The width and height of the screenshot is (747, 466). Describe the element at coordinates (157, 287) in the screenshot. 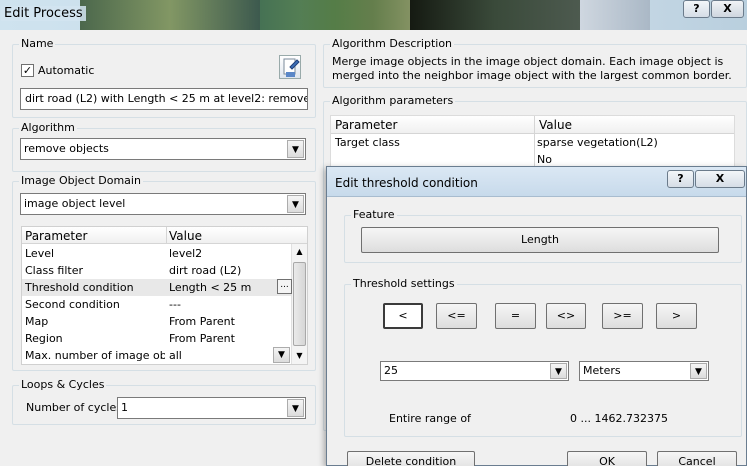

I see `table-row-selected: Threshold condition Length < 25 m` at that location.